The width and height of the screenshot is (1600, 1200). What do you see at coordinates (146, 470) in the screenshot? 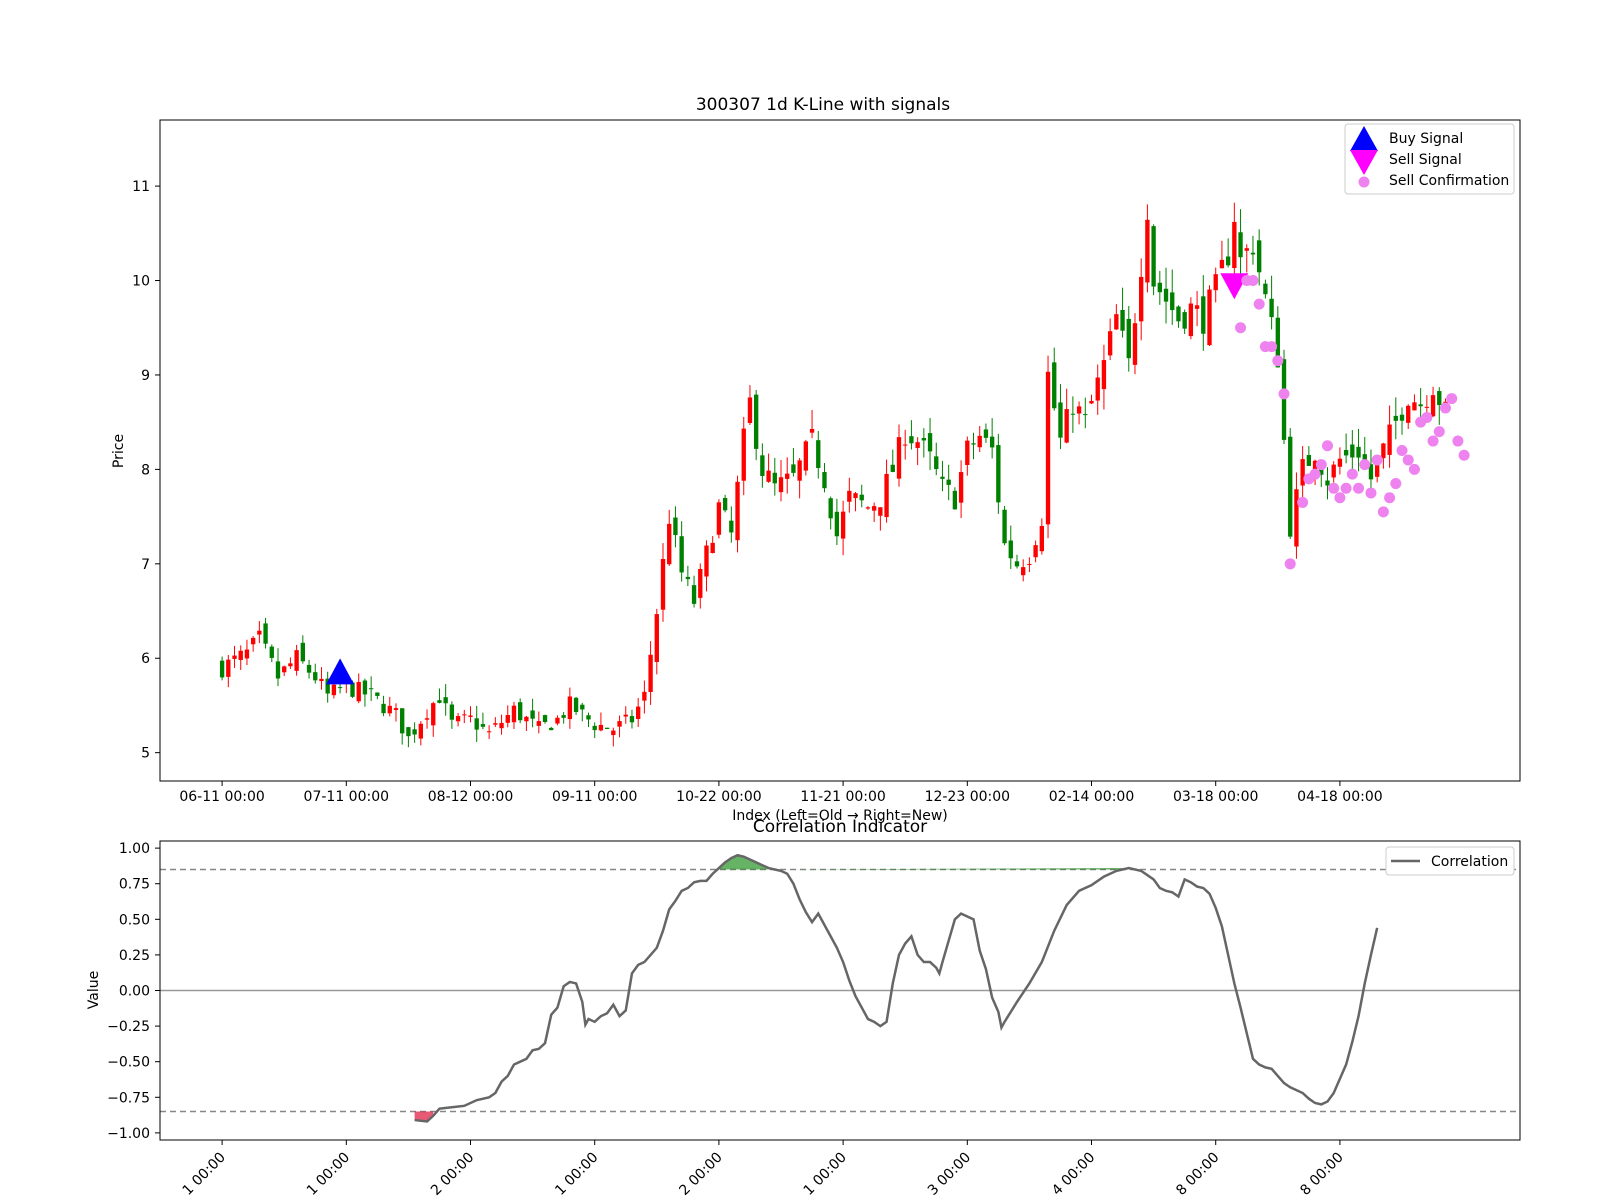
I see `kline-y-ticks: 5 6 7 8 9 10 11` at bounding box center [146, 470].